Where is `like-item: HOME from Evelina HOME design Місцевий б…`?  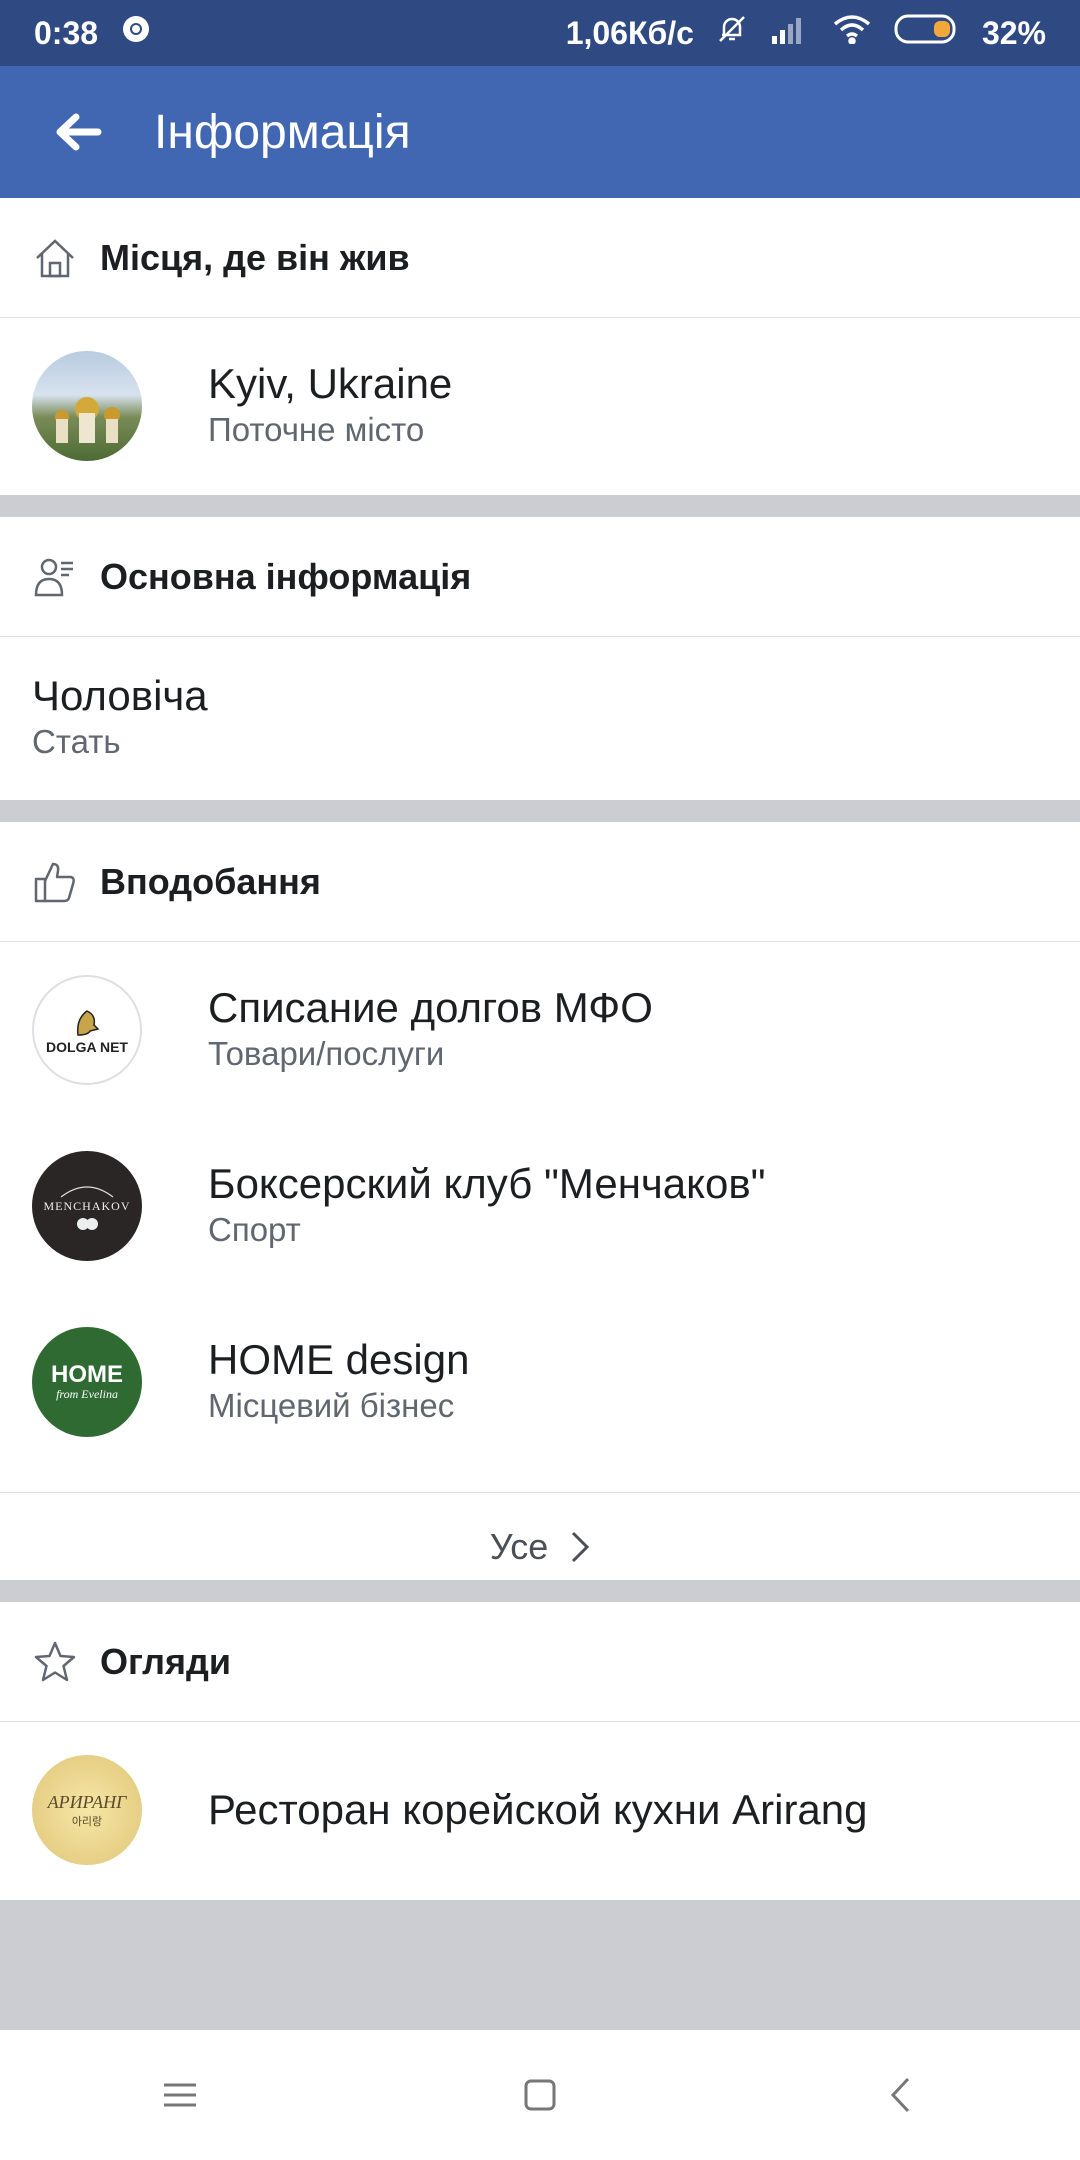
like-item: HOME from Evelina HOME design Місцевий б… is located at coordinates (540, 1382).